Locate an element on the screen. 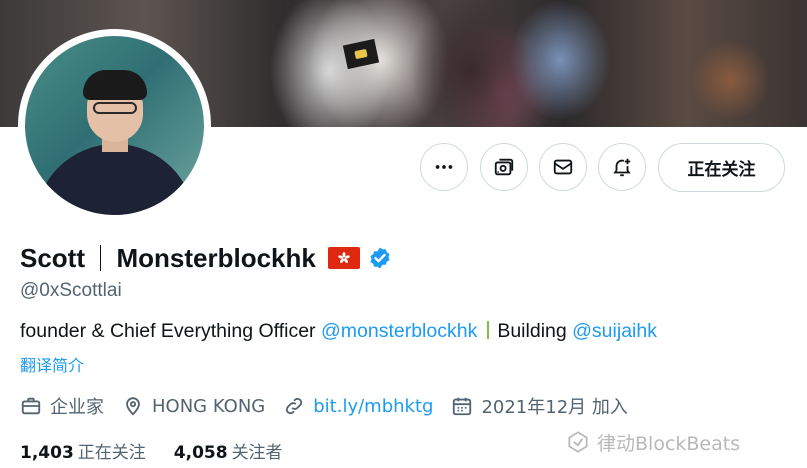  location-pin-icon is located at coordinates (133, 406).